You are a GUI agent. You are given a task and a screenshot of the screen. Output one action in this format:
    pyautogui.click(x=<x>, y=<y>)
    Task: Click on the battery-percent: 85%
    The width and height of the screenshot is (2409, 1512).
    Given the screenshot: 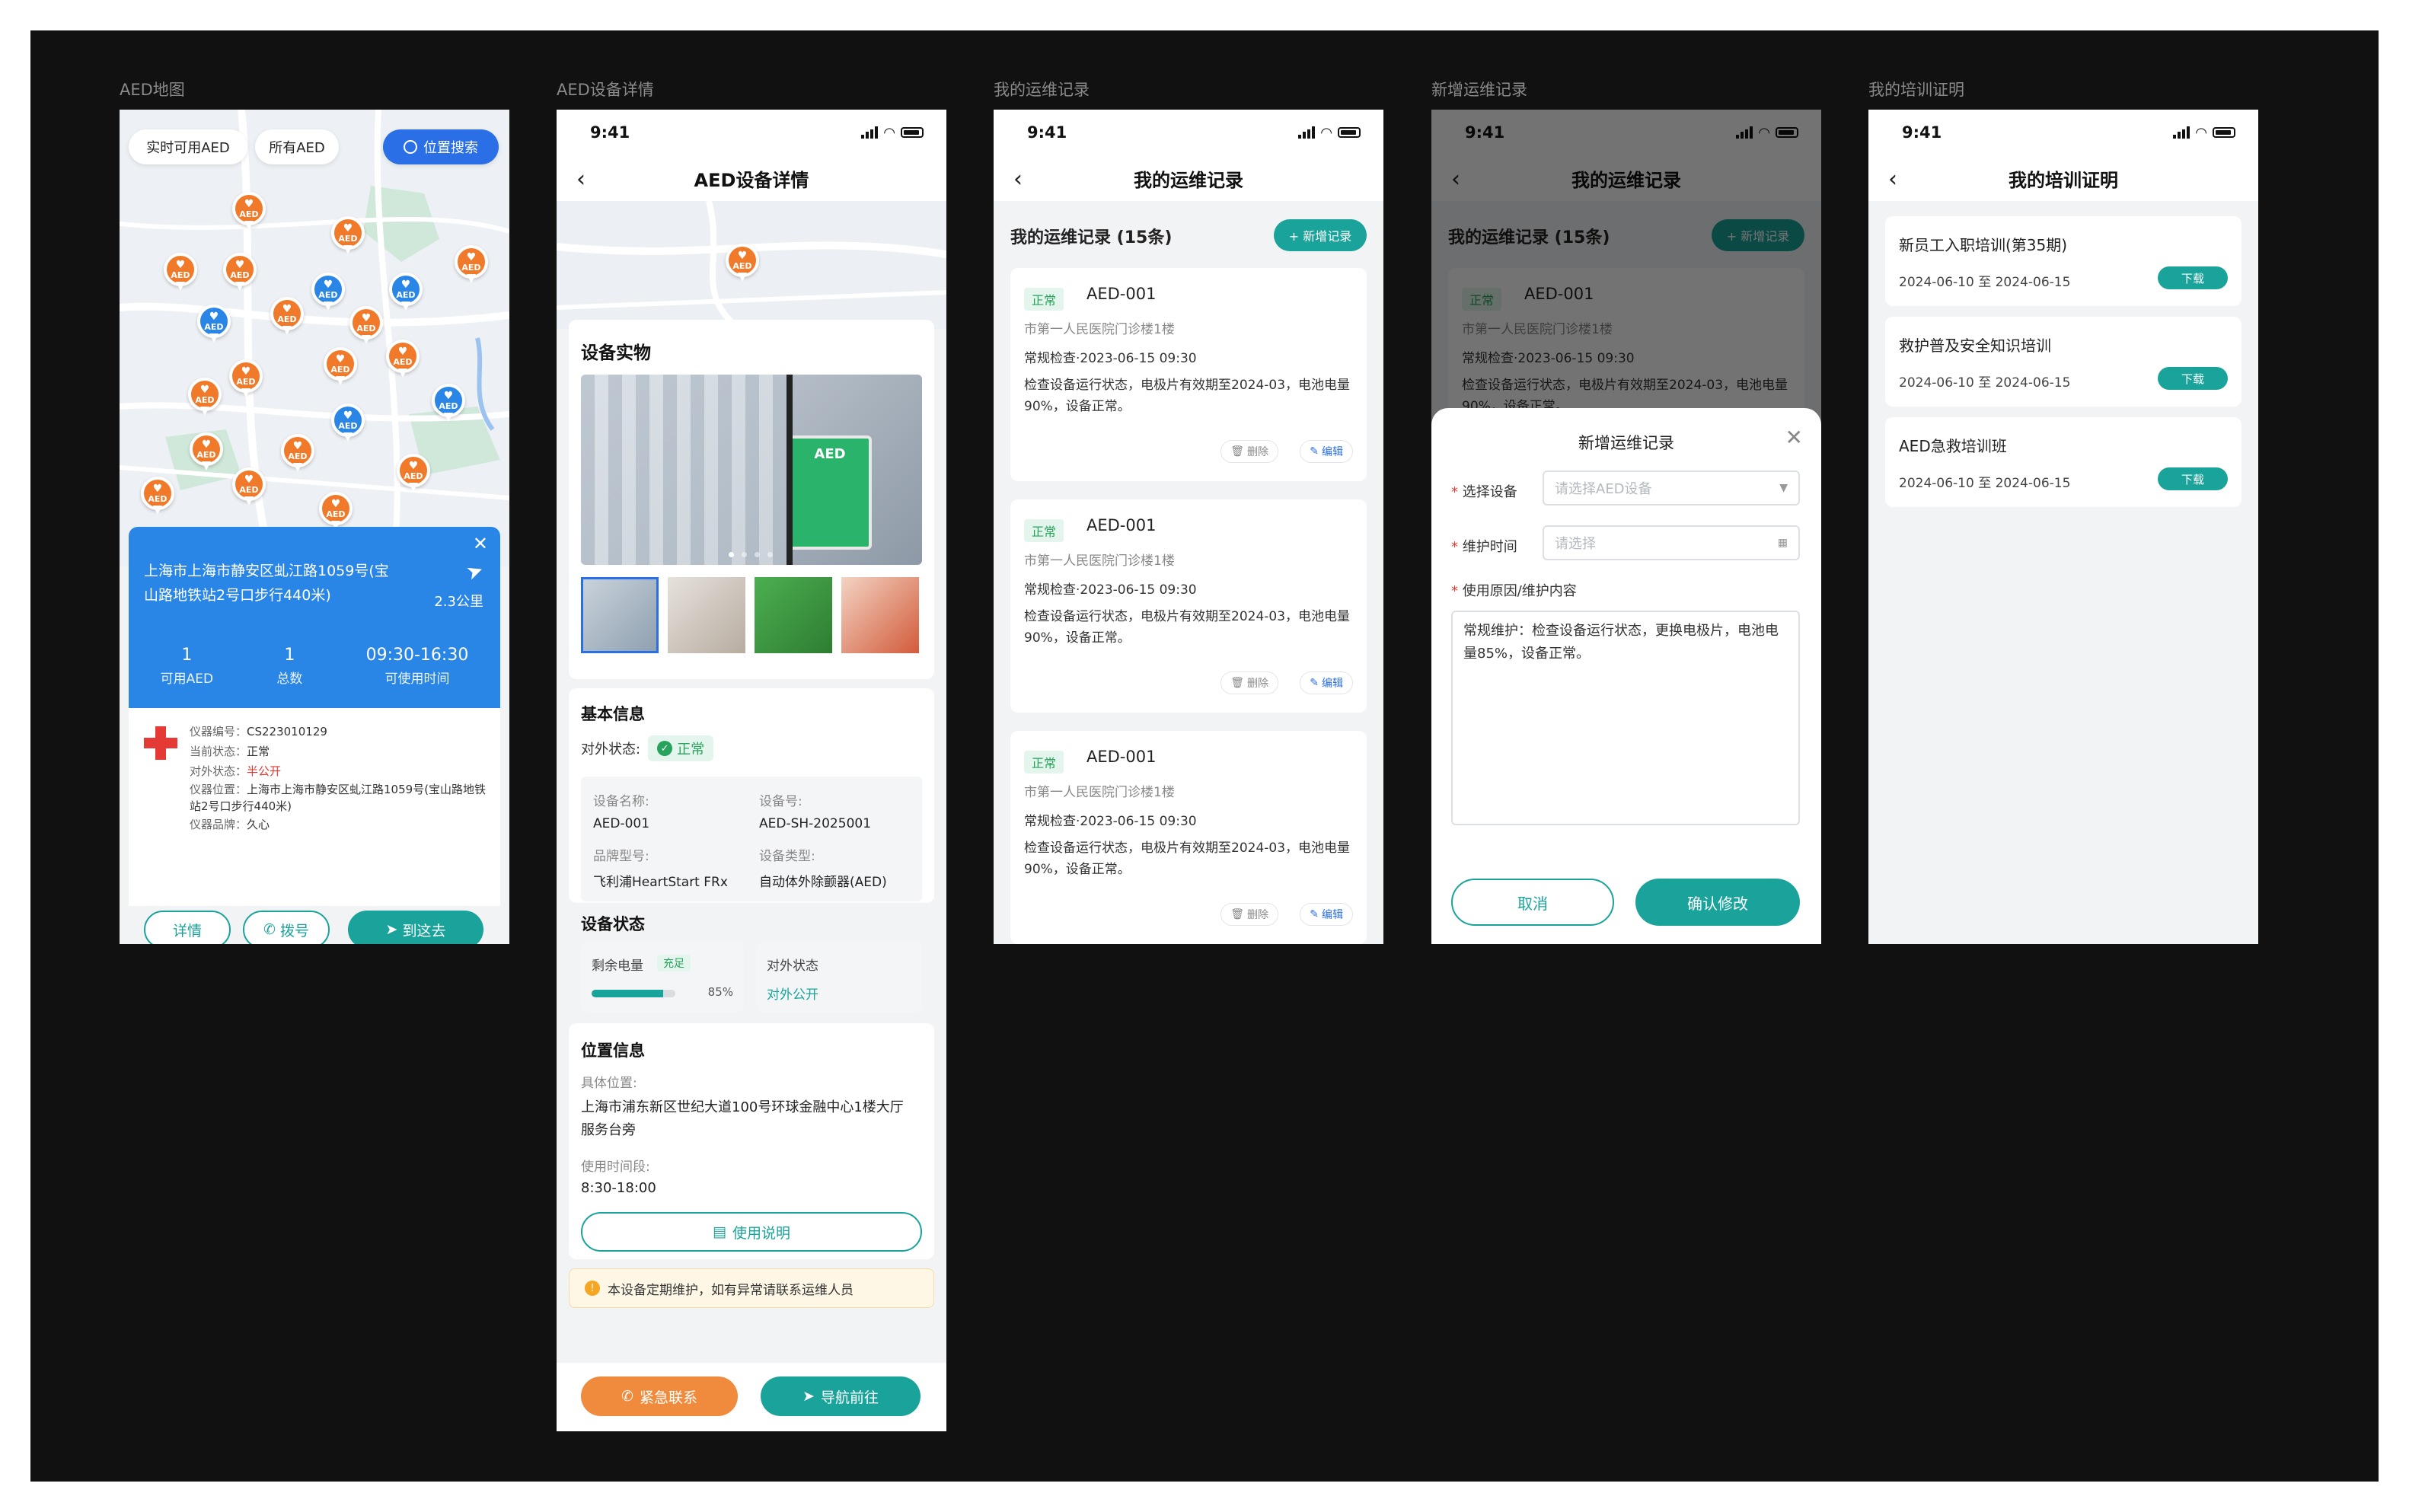 What is the action you would take?
    pyautogui.click(x=720, y=992)
    